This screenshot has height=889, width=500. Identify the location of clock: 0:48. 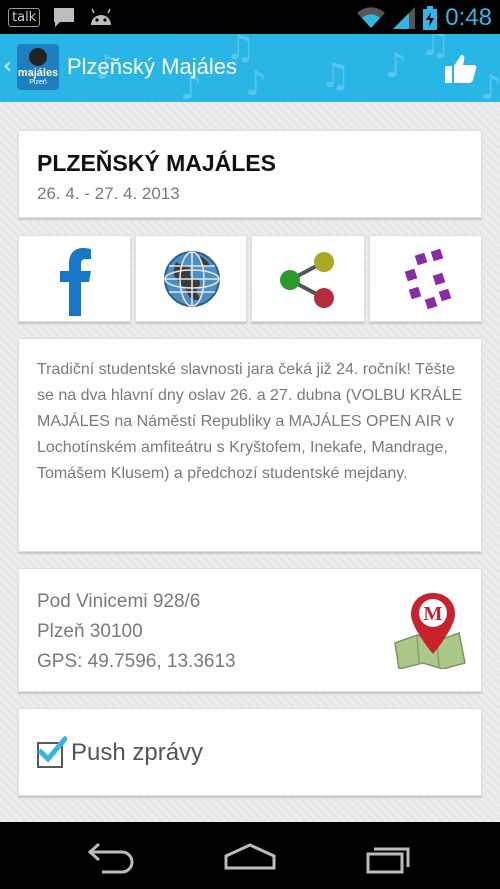
(468, 17).